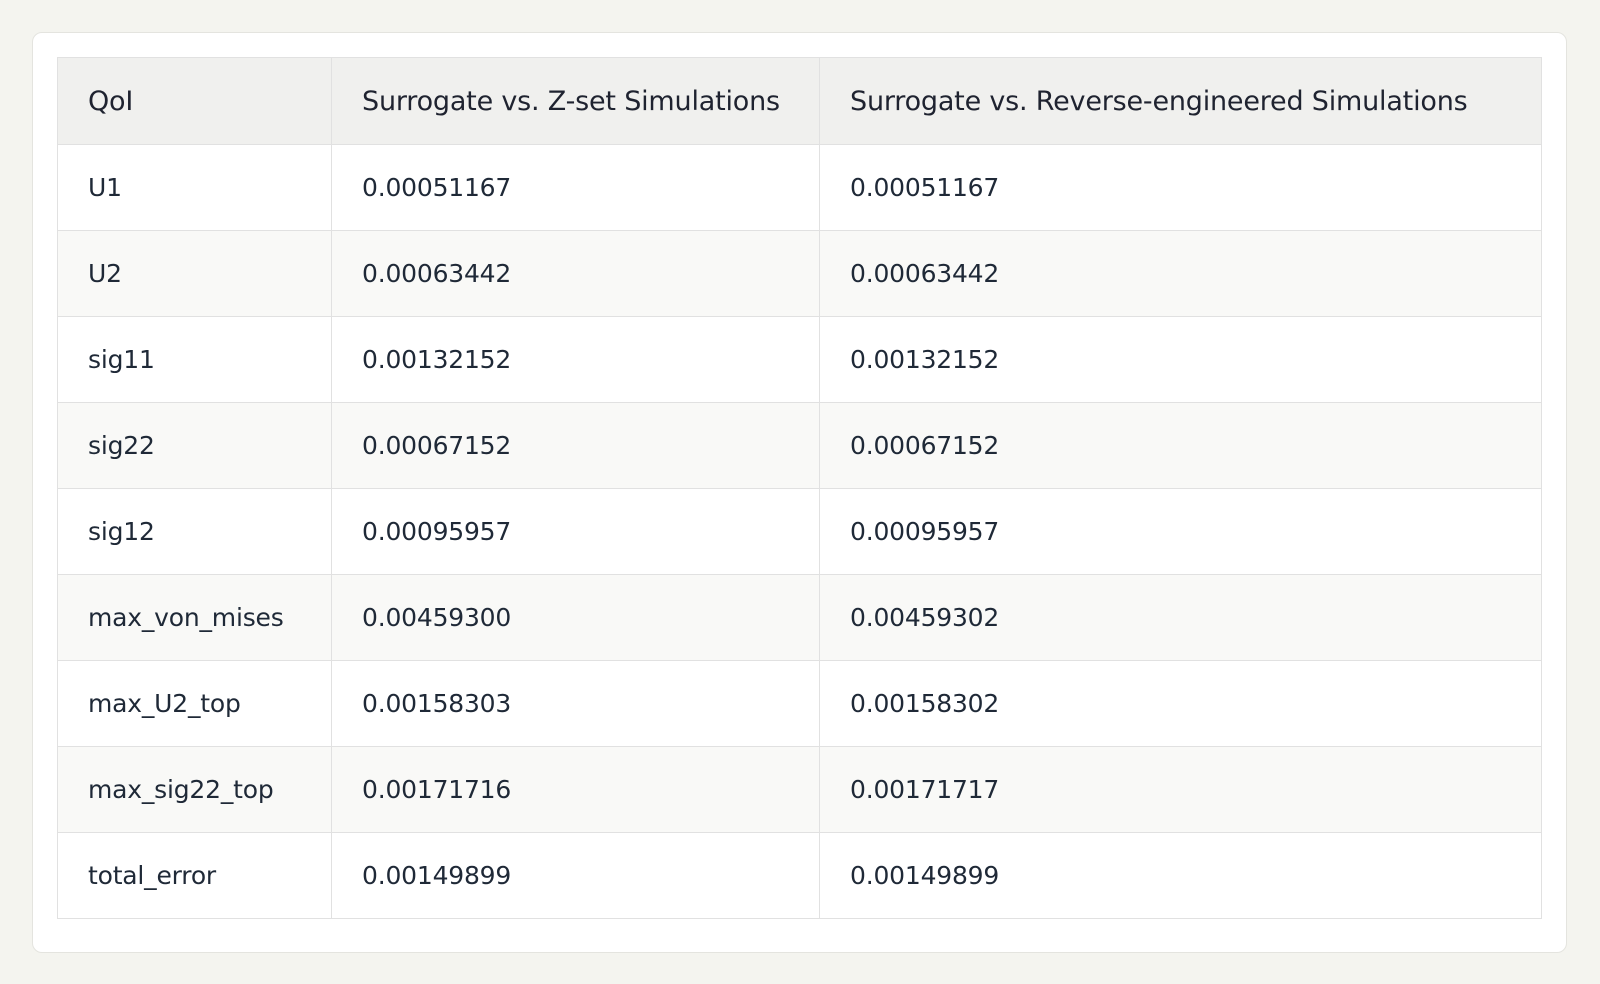 The image size is (1600, 984). Describe the element at coordinates (575, 875) in the screenshot. I see `zset-error-cell: 0.00149899` at that location.